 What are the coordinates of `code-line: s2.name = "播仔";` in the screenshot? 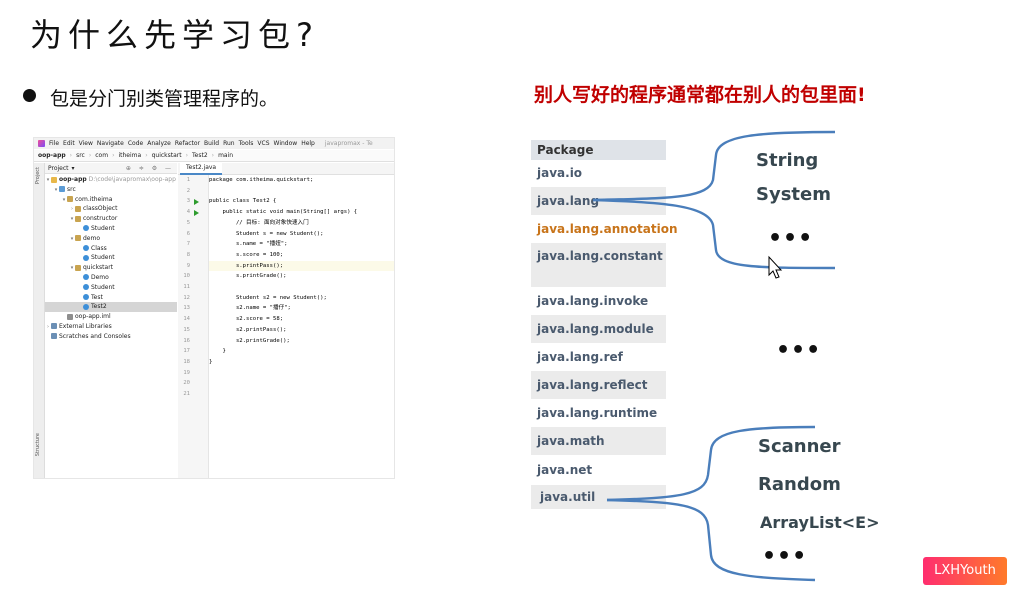 It's located at (301, 308).